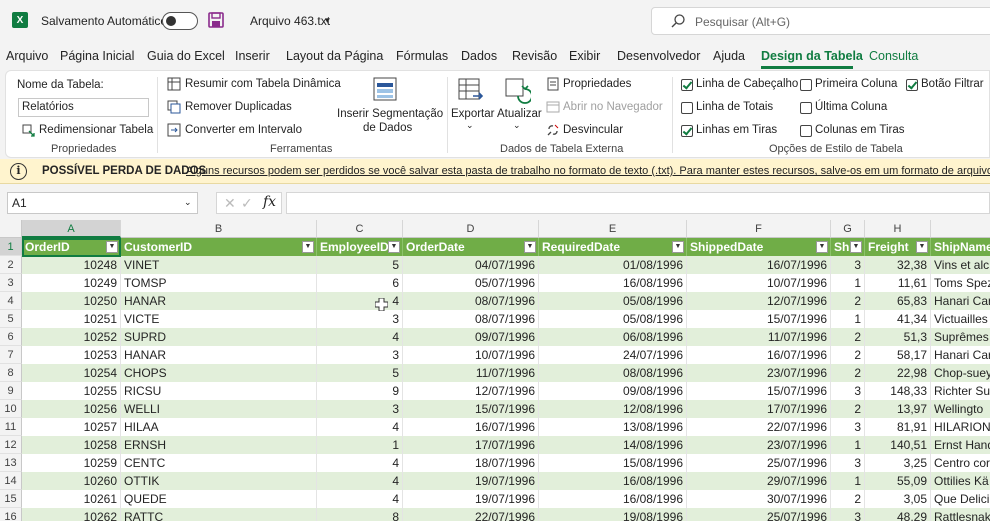 This screenshot has height=521, width=990. I want to click on table-cell: OTTIK, so click(219, 481).